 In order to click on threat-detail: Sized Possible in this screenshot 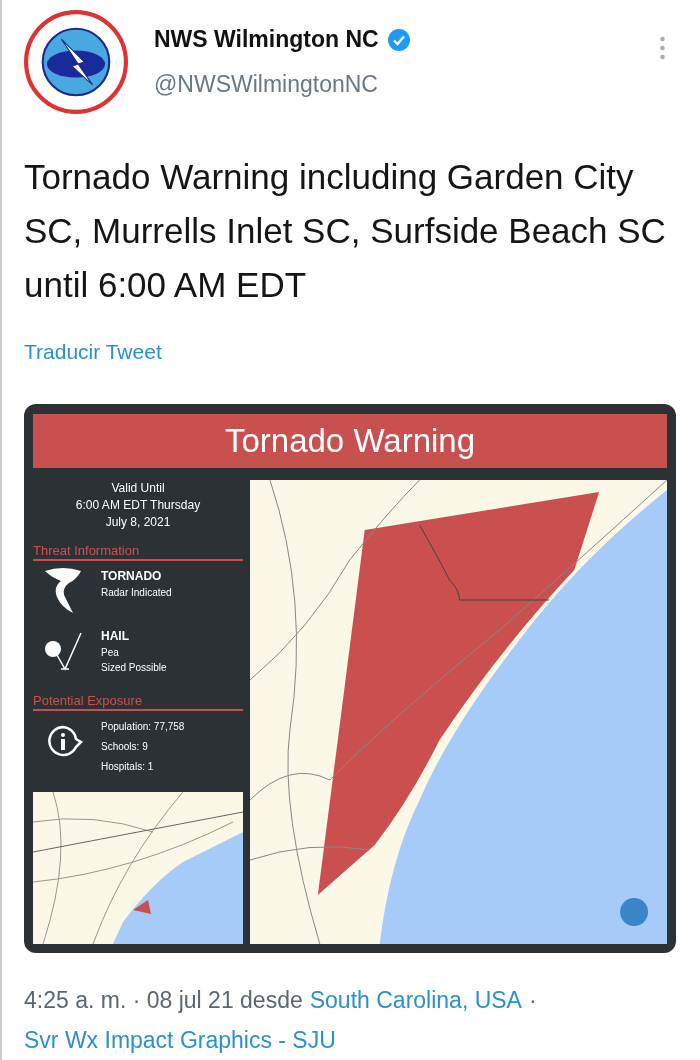, I will do `click(134, 668)`.